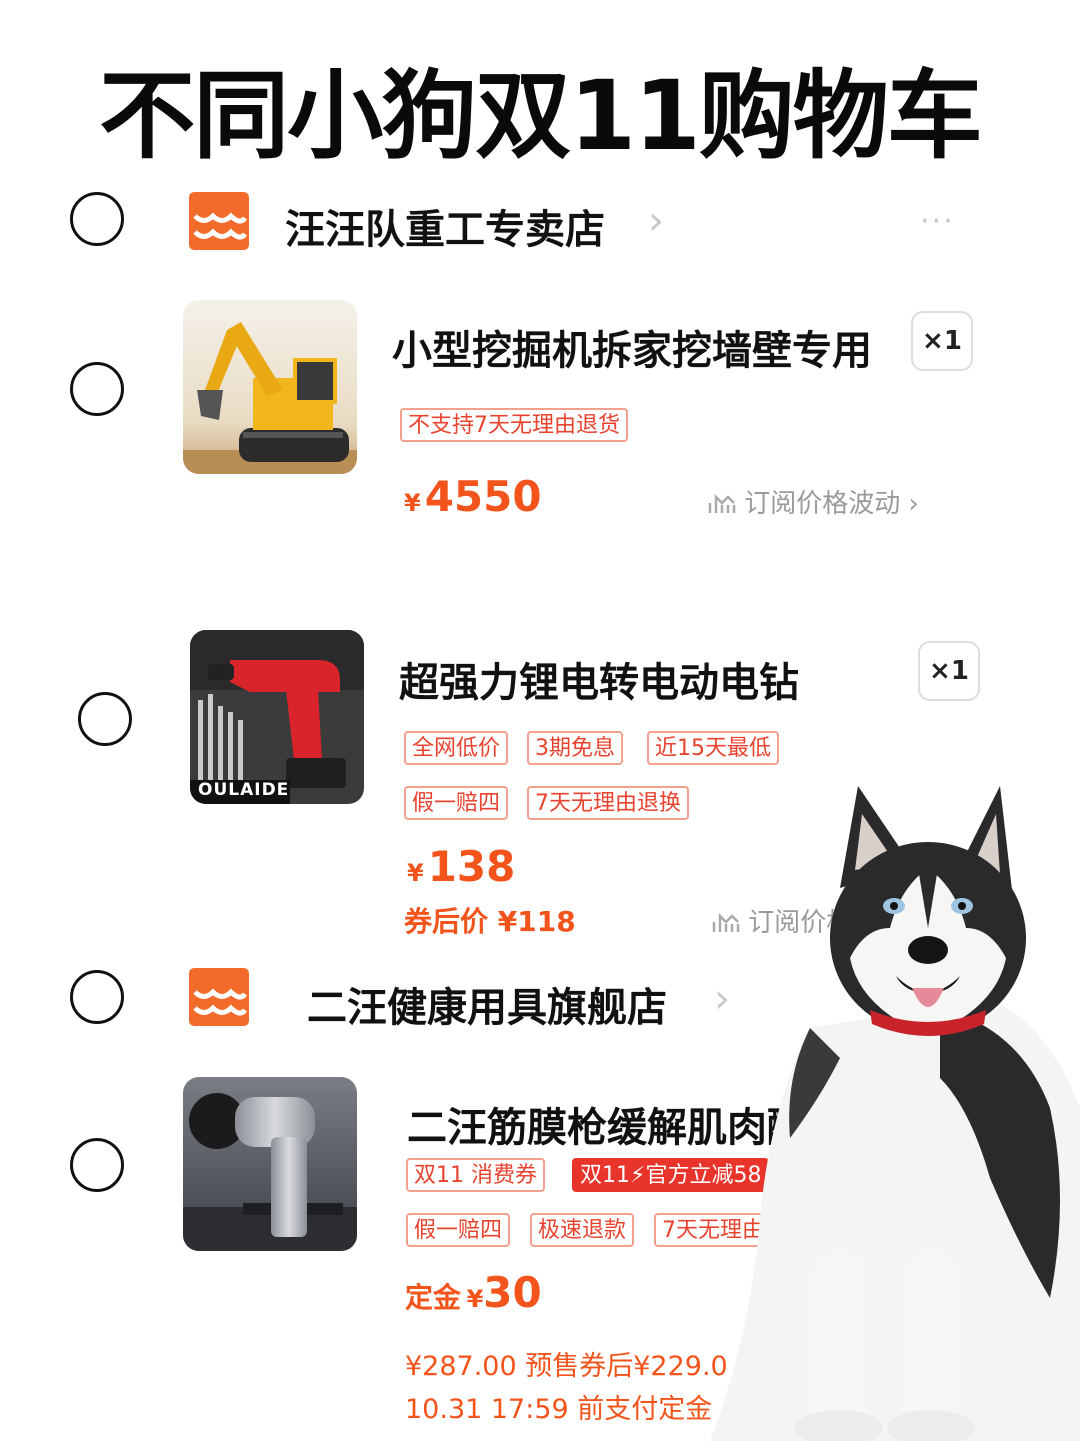  Describe the element at coordinates (483, 496) in the screenshot. I see `price-value: 4550` at that location.